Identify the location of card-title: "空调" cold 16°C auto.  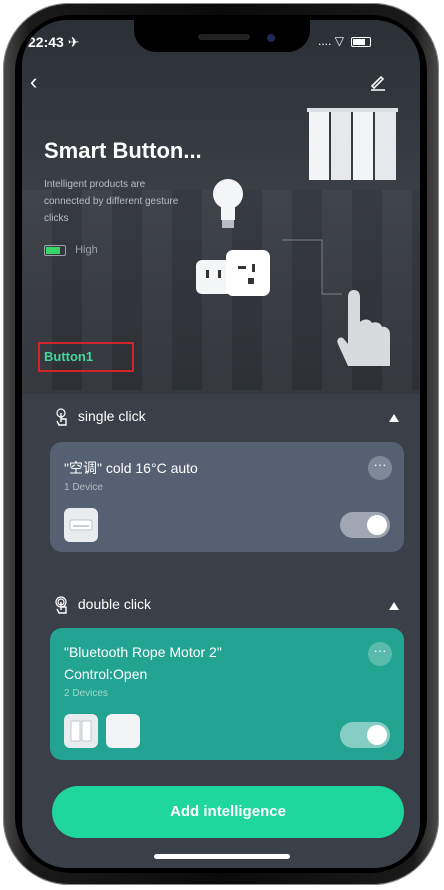
(131, 468).